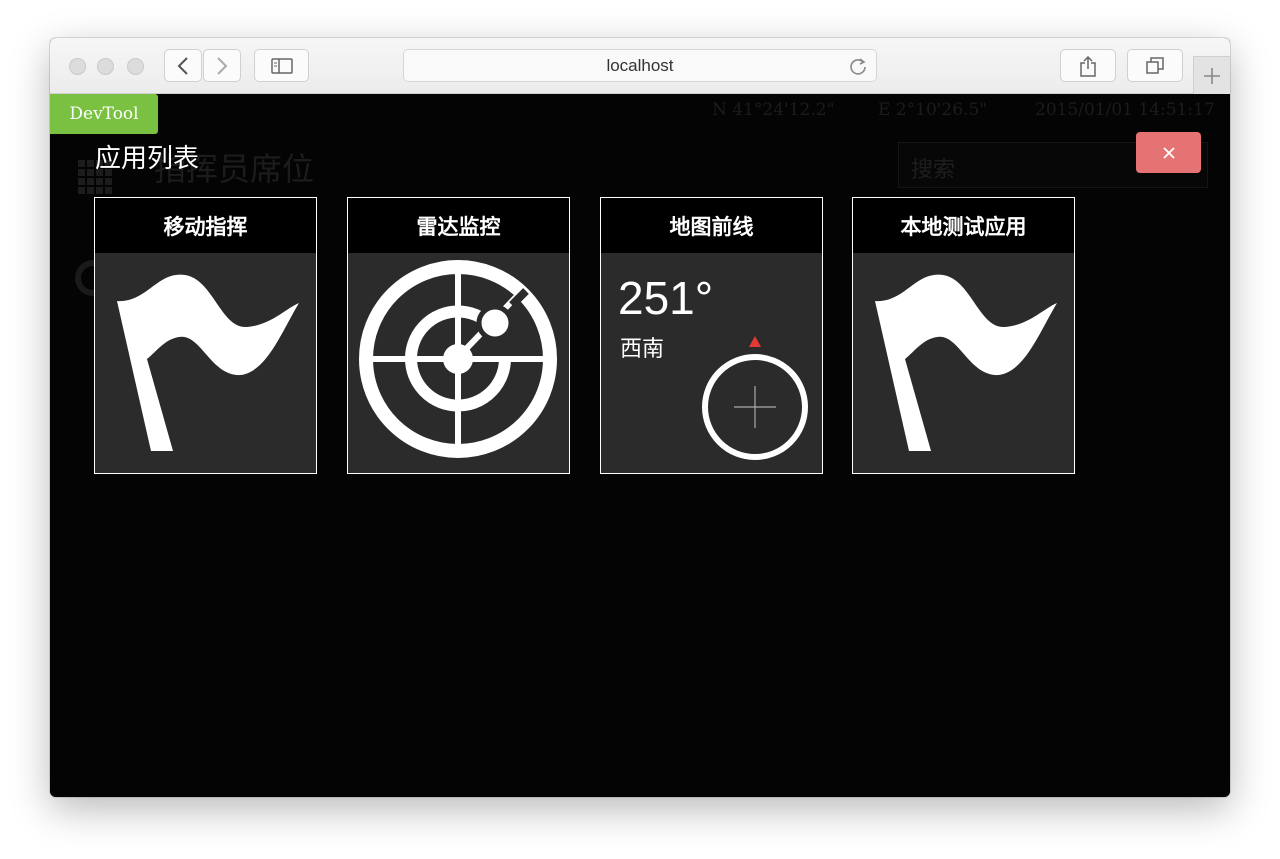 This screenshot has width=1280, height=859. I want to click on minimize-window-button, so click(105, 66).